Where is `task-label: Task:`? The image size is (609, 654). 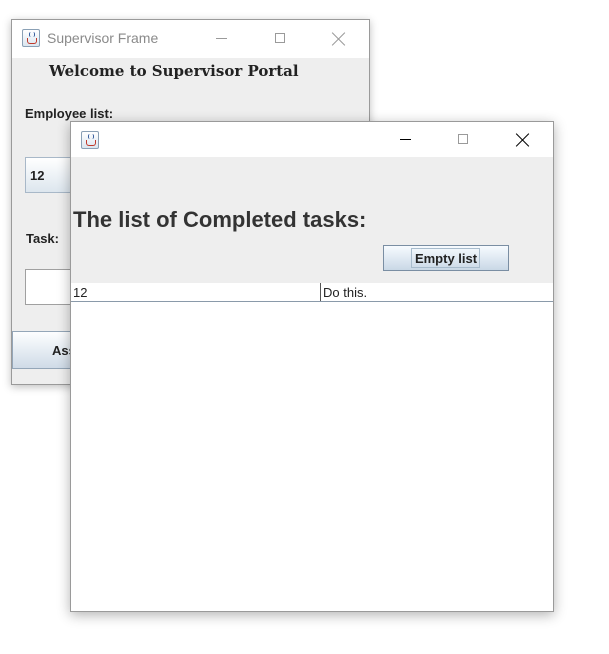 task-label: Task: is located at coordinates (42, 238).